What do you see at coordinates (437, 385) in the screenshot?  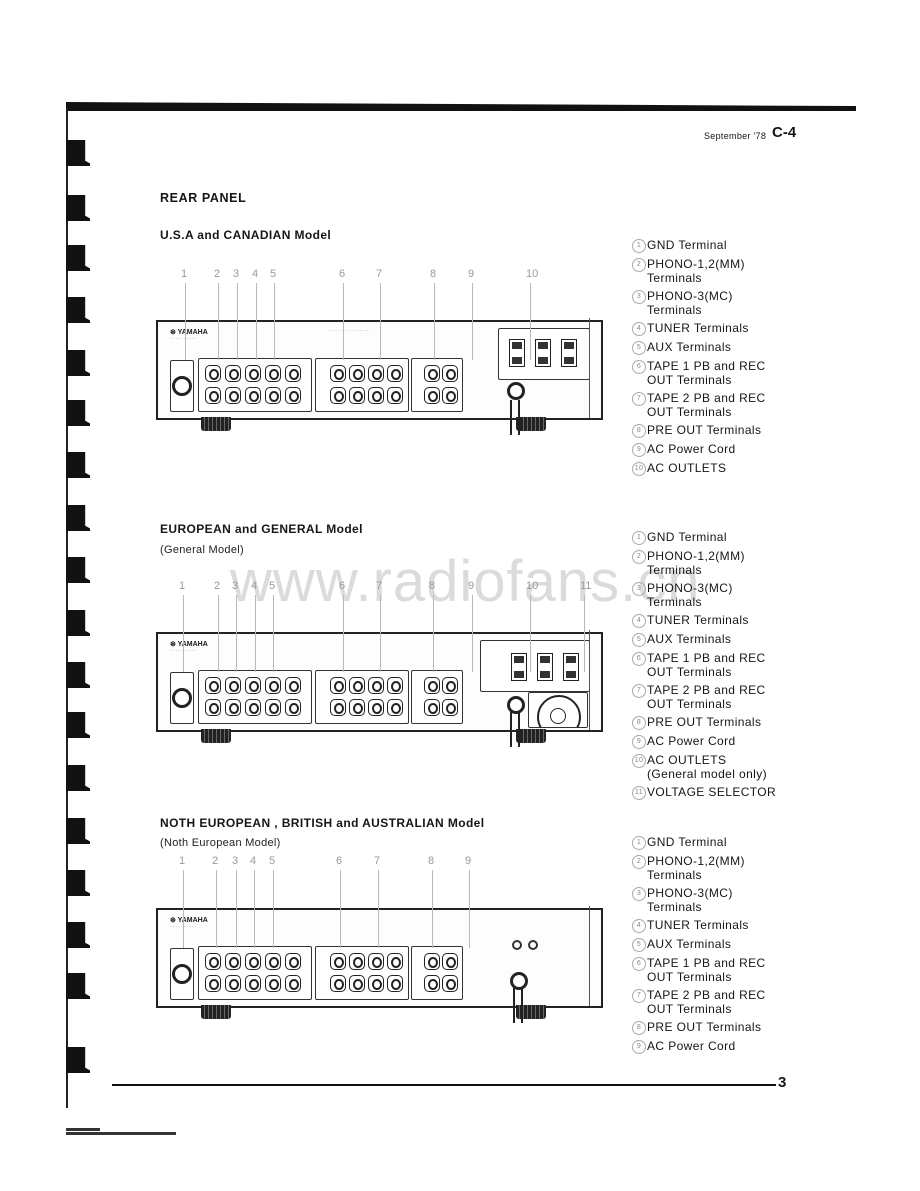 I see `pre-out-terminals` at bounding box center [437, 385].